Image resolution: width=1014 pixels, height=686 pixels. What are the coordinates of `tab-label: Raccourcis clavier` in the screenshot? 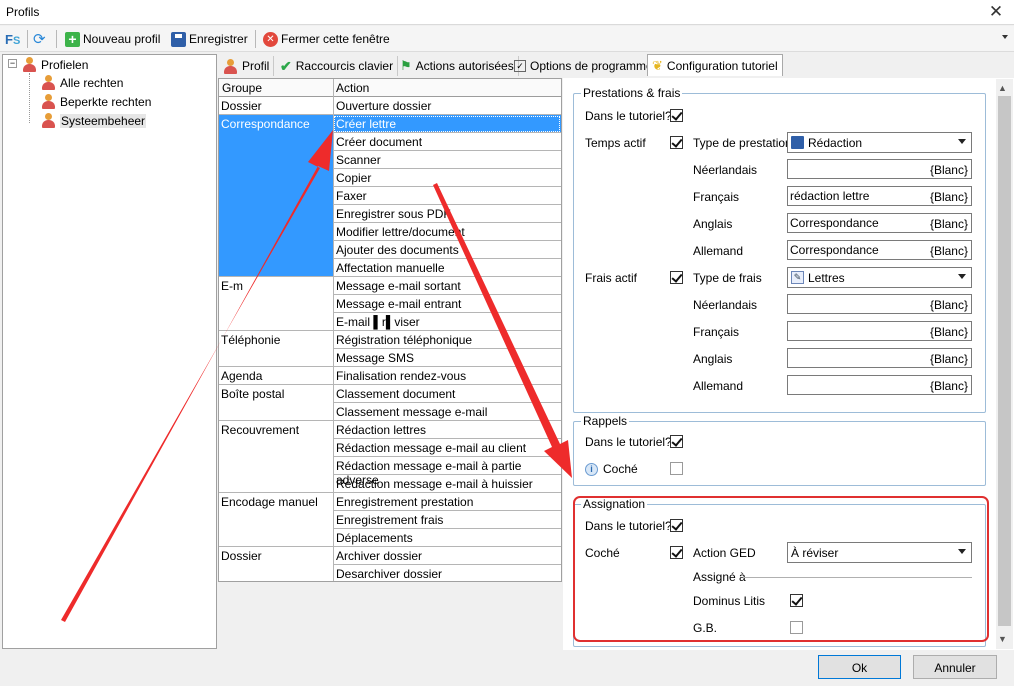 It's located at (344, 66).